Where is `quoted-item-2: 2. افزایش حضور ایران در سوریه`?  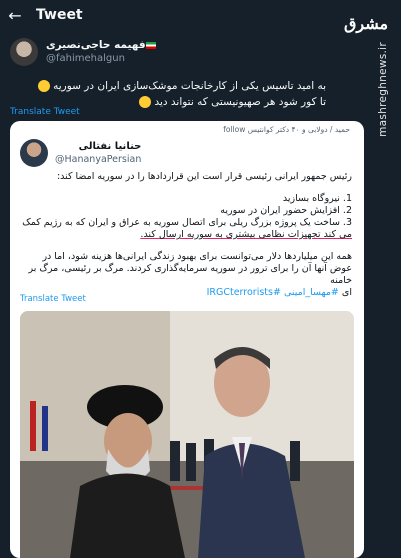
quoted-item-2: 2. افزایش حضور ایران در سوریه is located at coordinates (286, 210).